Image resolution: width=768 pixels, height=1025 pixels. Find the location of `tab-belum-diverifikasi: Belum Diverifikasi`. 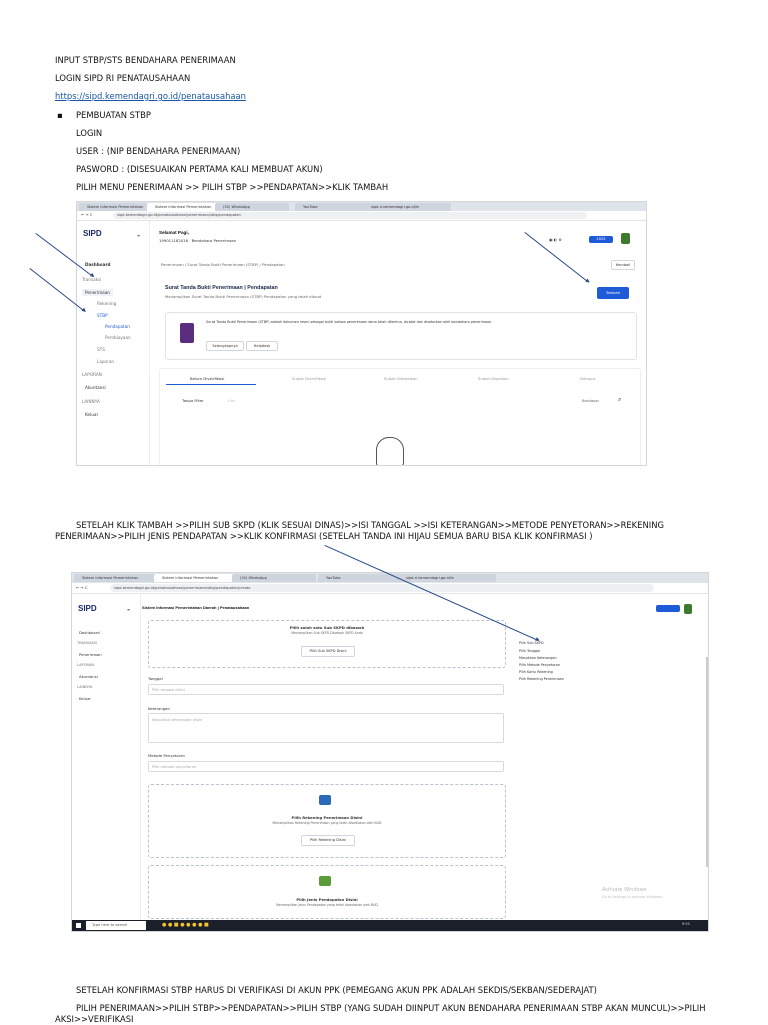

tab-belum-diverifikasi: Belum Diverifikasi is located at coordinates (207, 378).